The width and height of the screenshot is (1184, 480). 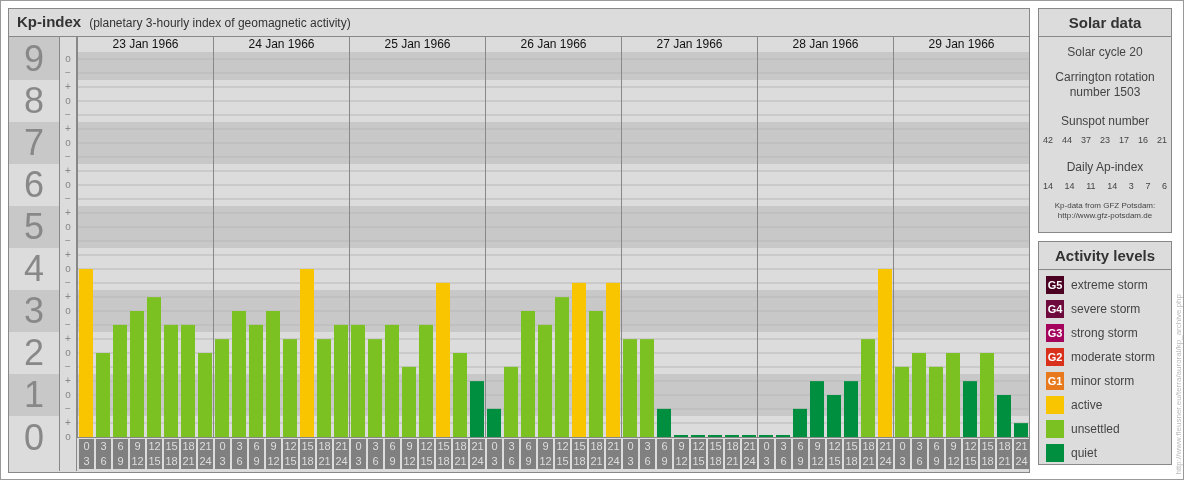 What do you see at coordinates (1091, 186) in the screenshot?
I see `ap-index-value: 11` at bounding box center [1091, 186].